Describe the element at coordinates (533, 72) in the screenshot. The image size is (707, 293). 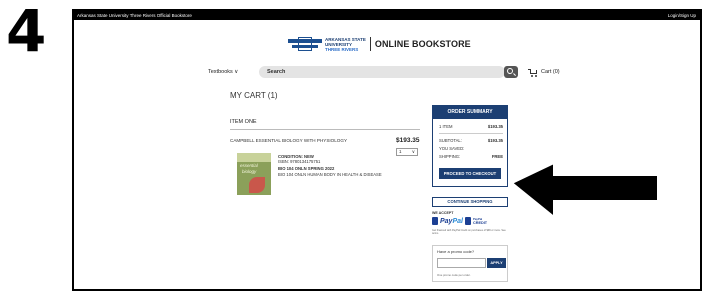
I see `cart-icon` at that location.